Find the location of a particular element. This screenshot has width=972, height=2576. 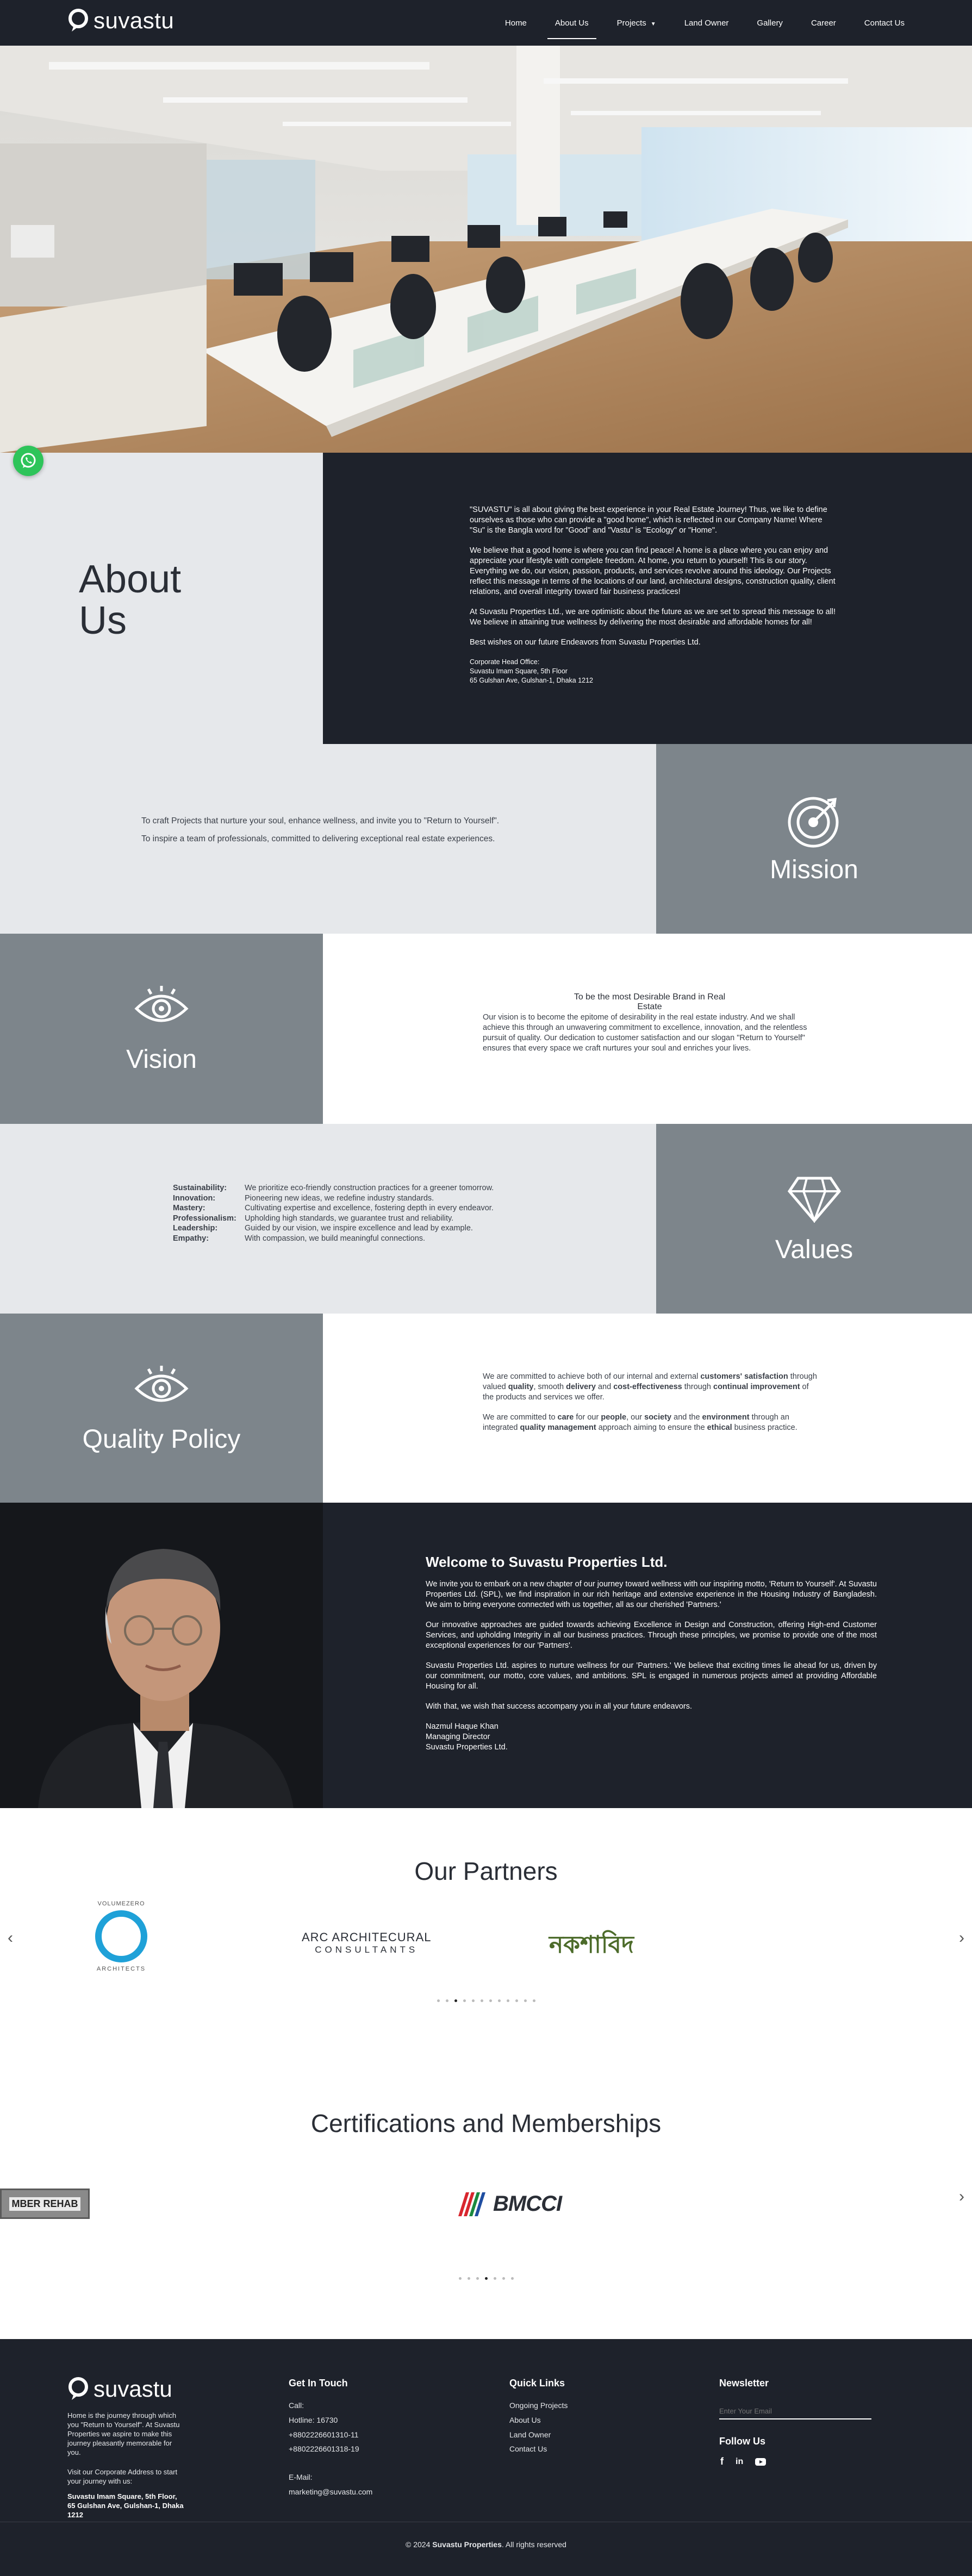

value-name: Professionalism: is located at coordinates (204, 1218).